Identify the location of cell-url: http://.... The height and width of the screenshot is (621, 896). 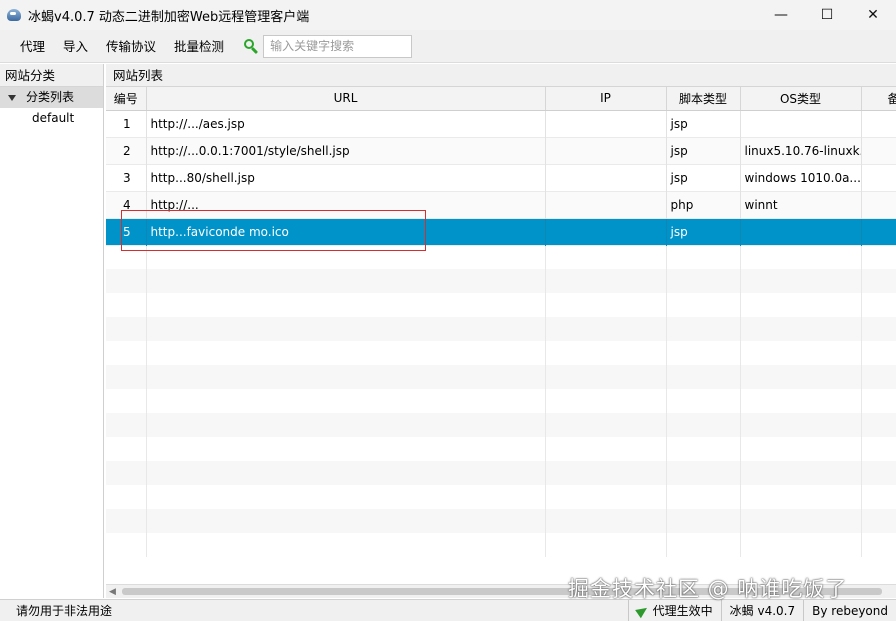
(346, 204).